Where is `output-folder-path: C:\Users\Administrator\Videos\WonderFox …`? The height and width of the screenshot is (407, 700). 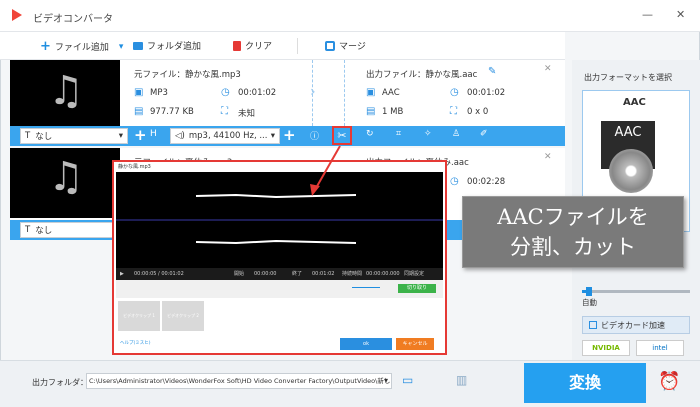
output-folder-path: C:\Users\Administrator\Videos\WonderFox … is located at coordinates (239, 381).